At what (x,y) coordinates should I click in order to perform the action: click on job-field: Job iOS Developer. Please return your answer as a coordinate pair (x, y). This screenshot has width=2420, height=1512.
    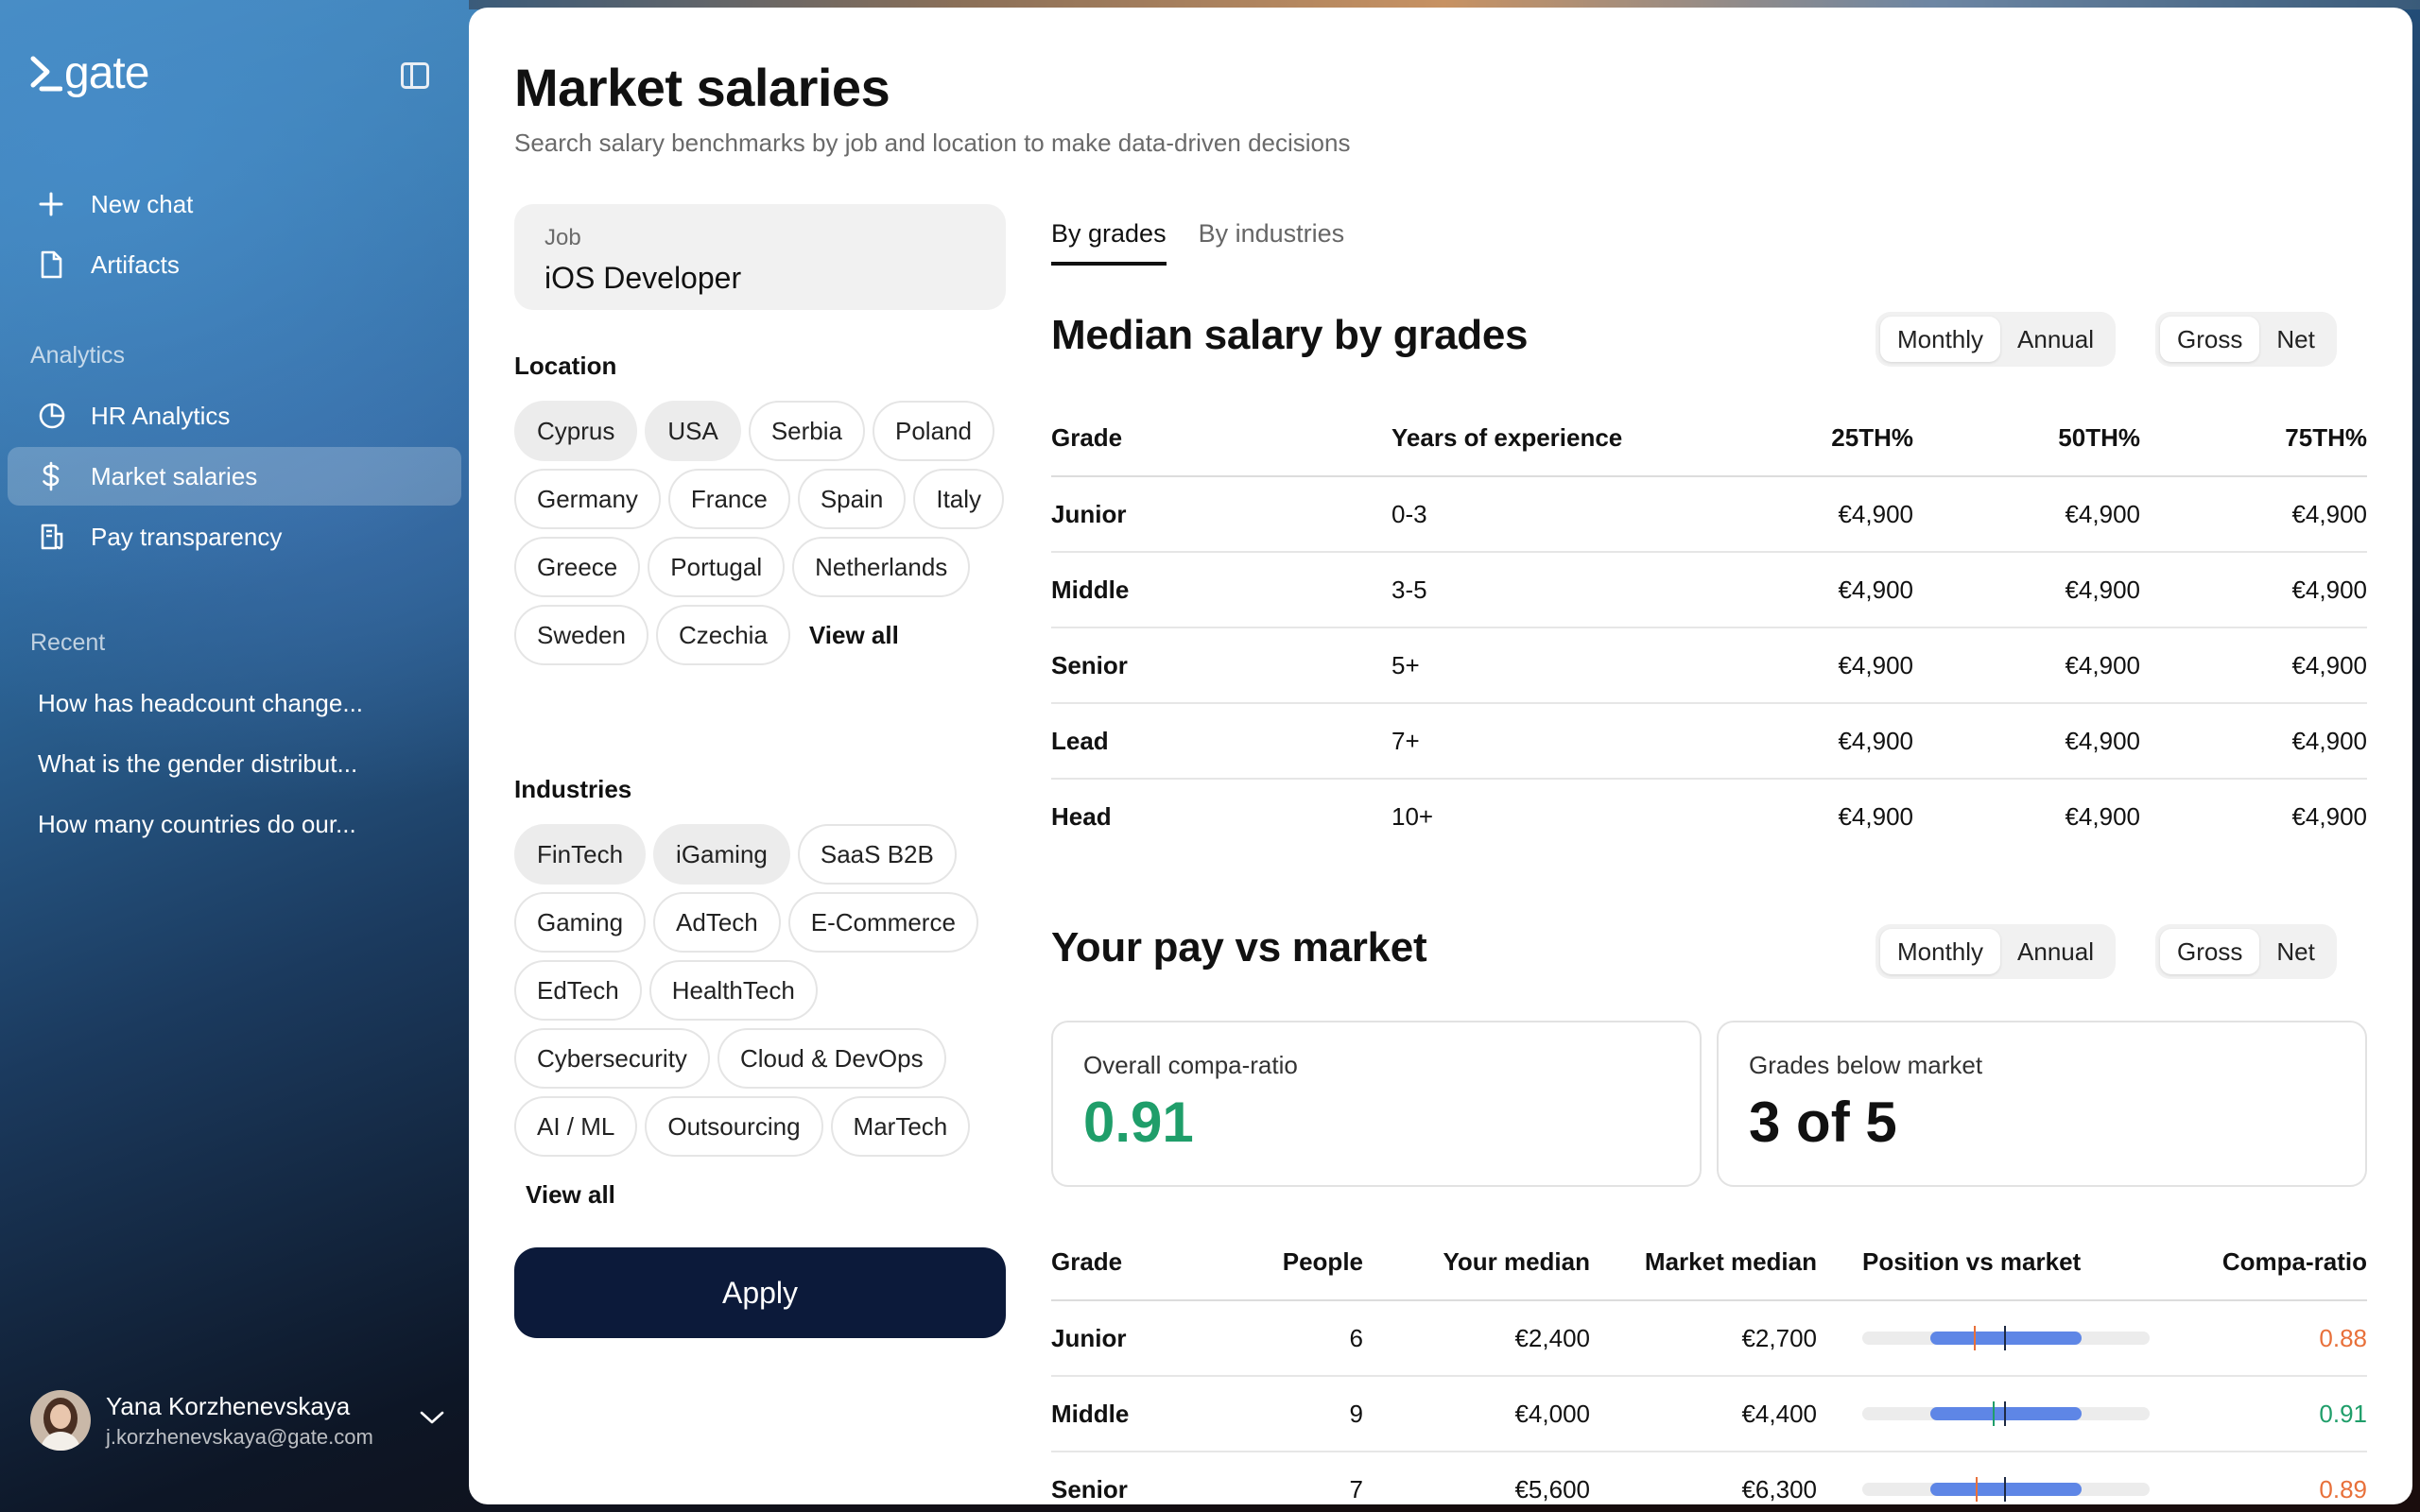
    Looking at the image, I should click on (760, 257).